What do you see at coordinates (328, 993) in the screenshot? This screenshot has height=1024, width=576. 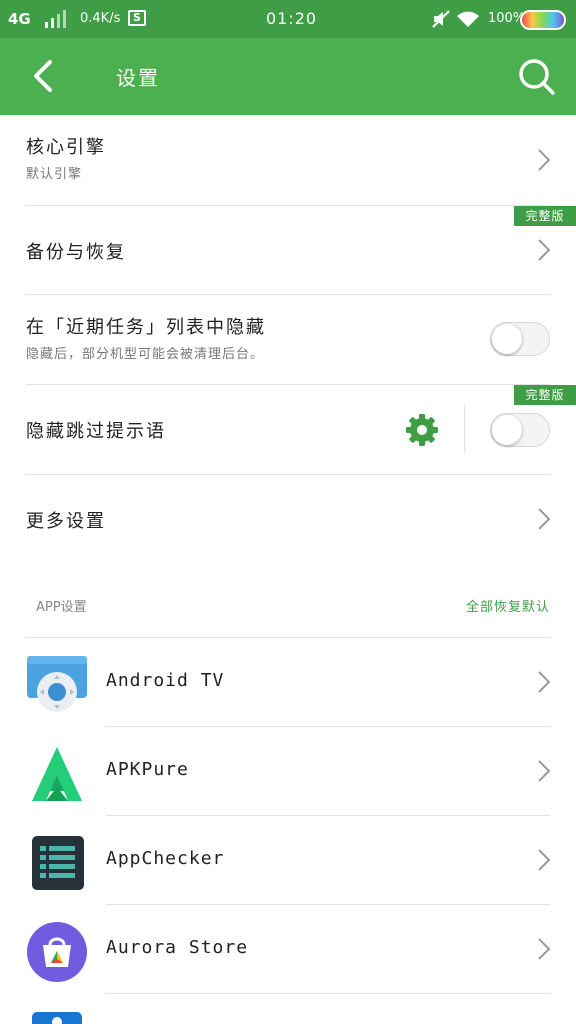 I see `divider` at bounding box center [328, 993].